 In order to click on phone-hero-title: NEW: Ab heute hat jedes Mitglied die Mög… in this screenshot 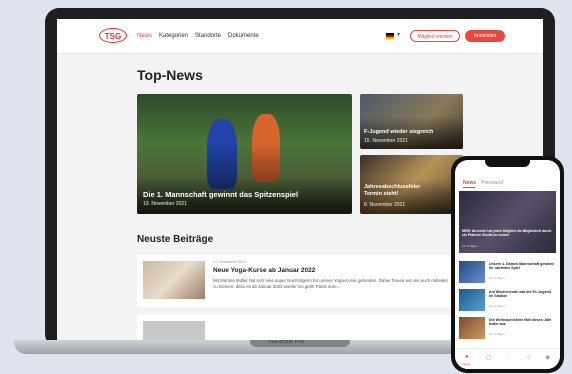, I will do `click(507, 233)`.